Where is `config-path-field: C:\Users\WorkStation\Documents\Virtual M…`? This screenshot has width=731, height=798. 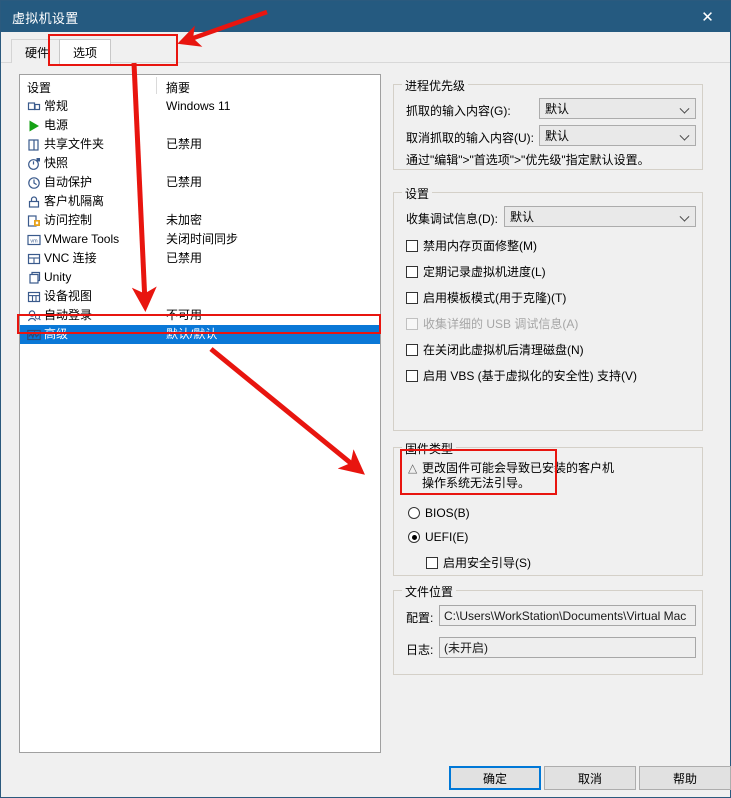
config-path-field: C:\Users\WorkStation\Documents\Virtual M… is located at coordinates (567, 615).